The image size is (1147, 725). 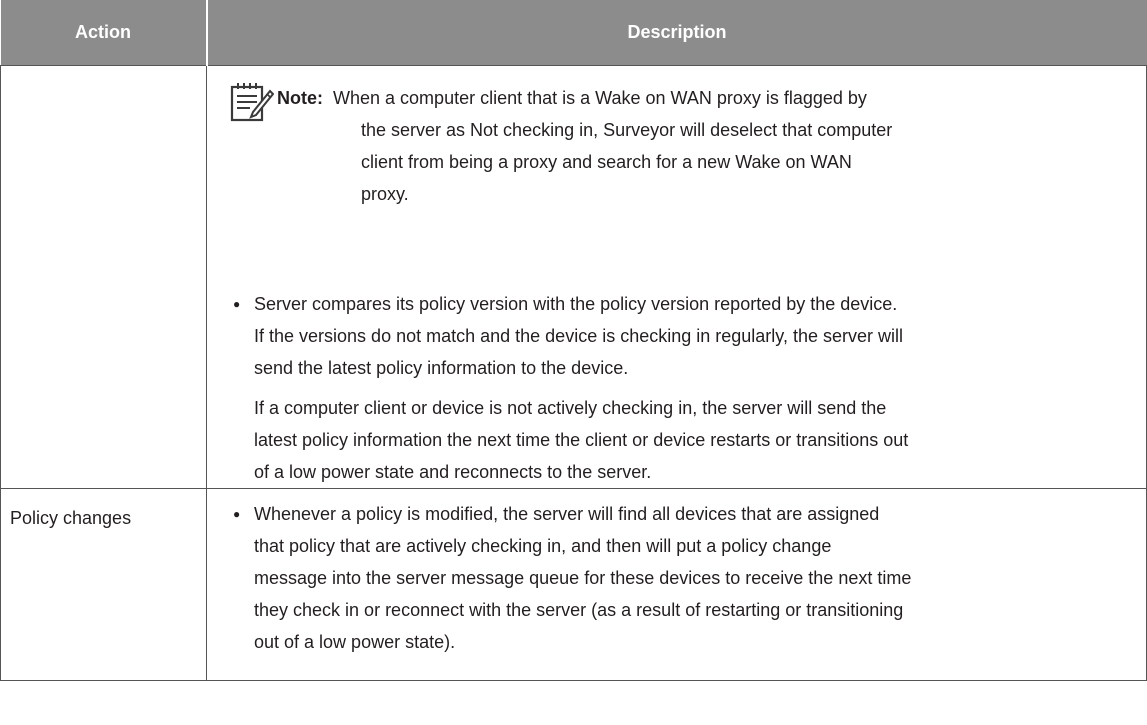 I want to click on bullet-text-line: out of a low power state)., so click(x=355, y=642).